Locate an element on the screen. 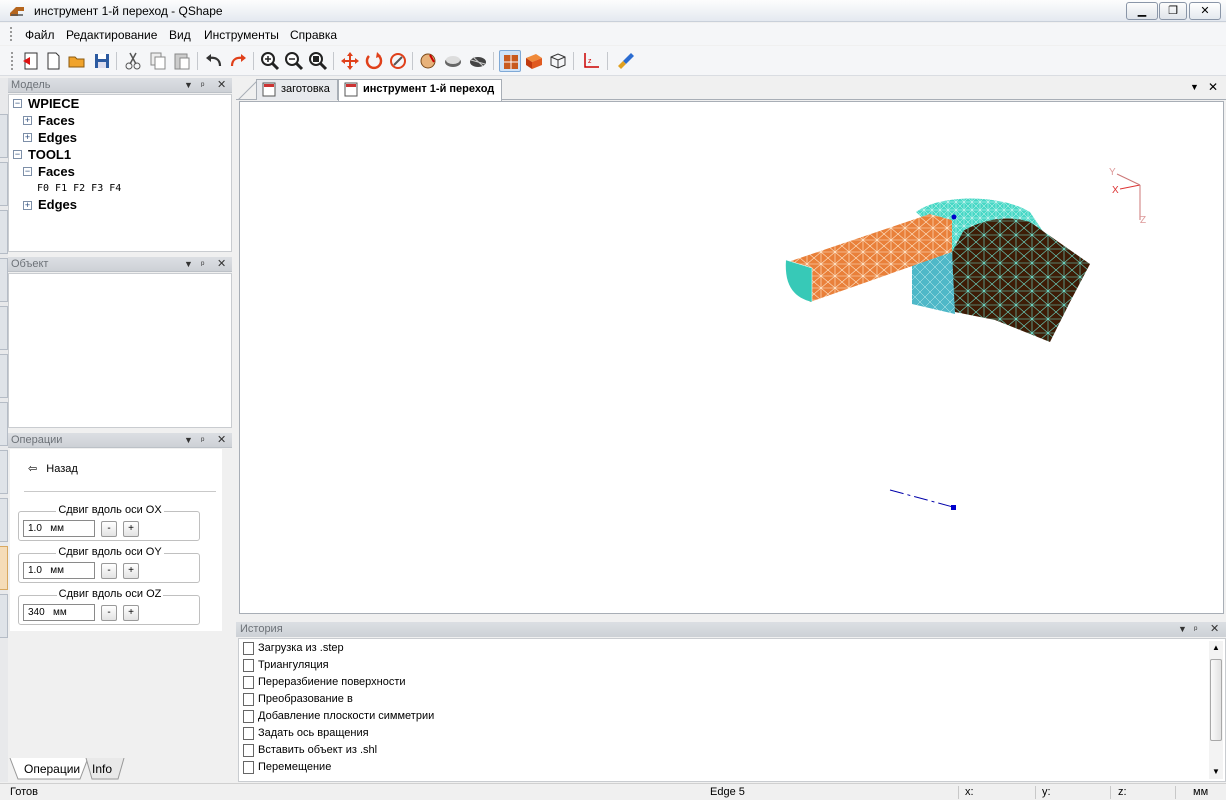 This screenshot has height=800, width=1226. list-item: Вставить объект из .shl is located at coordinates (310, 750).